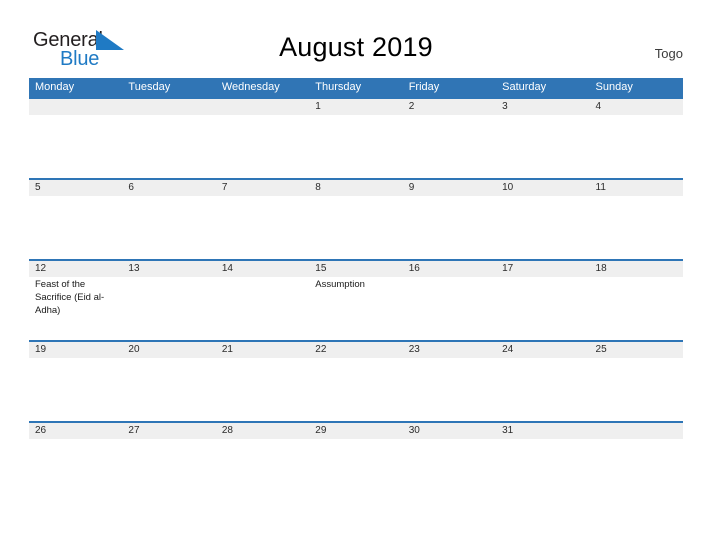 The image size is (712, 550). Describe the element at coordinates (636, 138) in the screenshot. I see `calendar-cell-day-4: 4` at that location.